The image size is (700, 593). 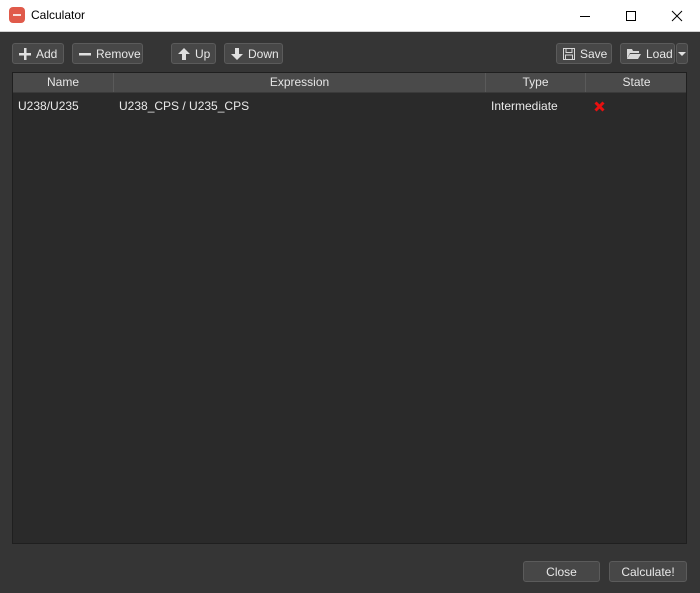 I want to click on arrow-up-icon, so click(x=184, y=53).